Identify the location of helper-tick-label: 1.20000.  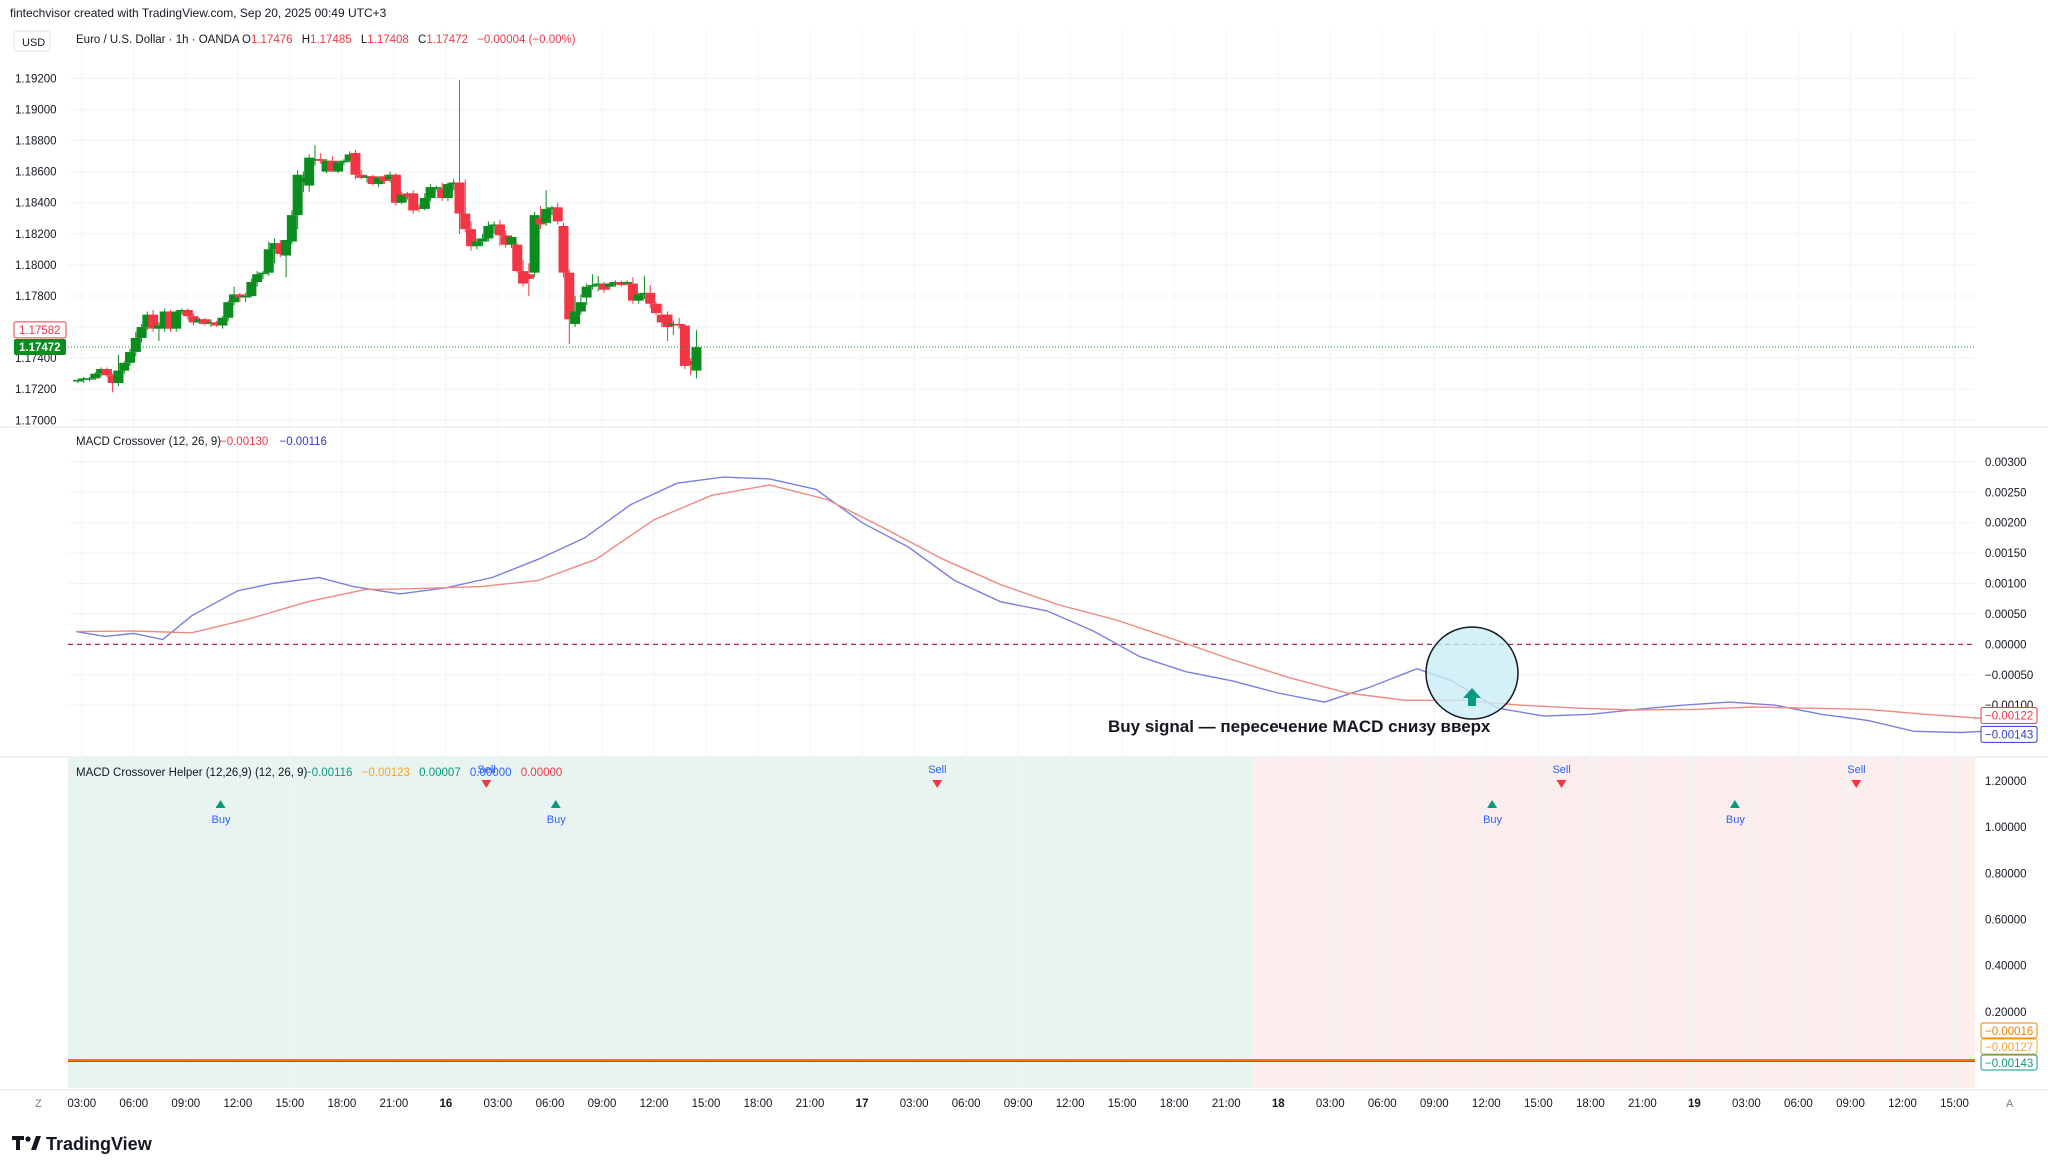
(2006, 782).